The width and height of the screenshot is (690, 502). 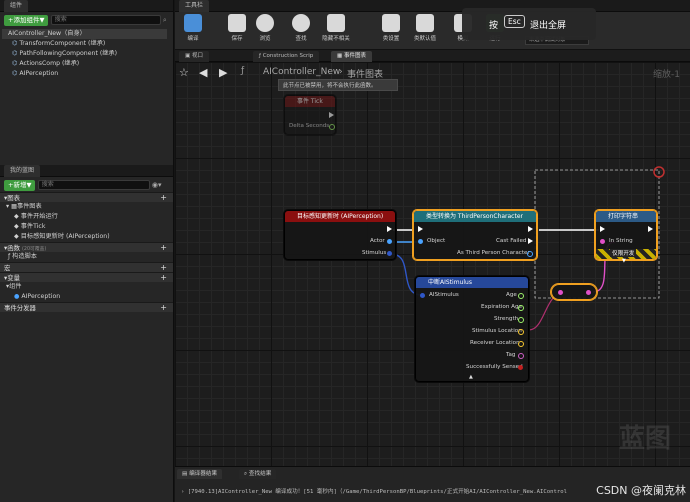 What do you see at coordinates (188, 56) in the screenshot?
I see `viewport-icon: ▣` at bounding box center [188, 56].